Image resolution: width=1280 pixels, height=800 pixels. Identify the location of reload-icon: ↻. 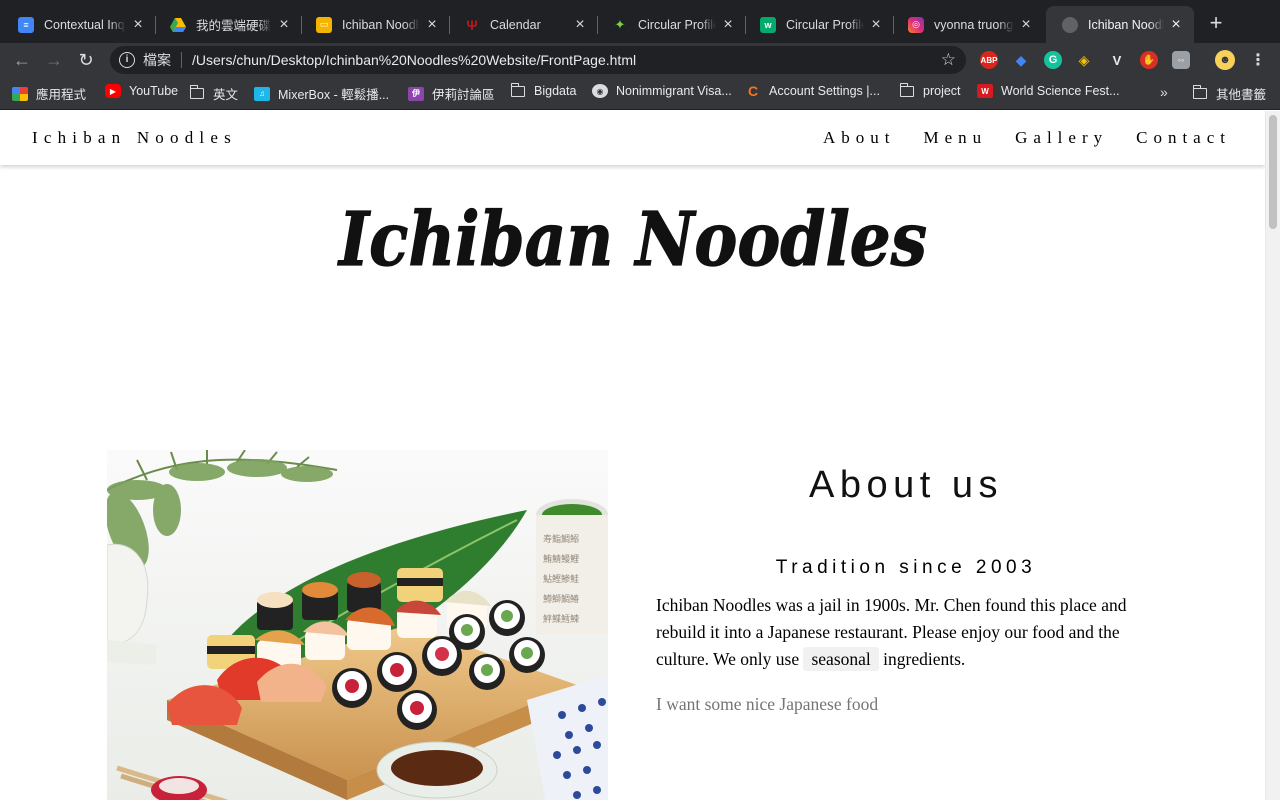
(86, 60).